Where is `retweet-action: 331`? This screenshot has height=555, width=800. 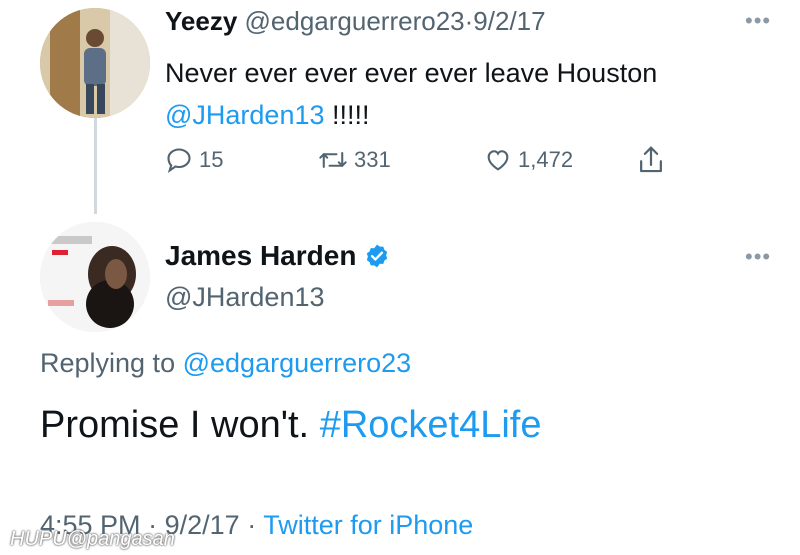 retweet-action: 331 is located at coordinates (354, 160).